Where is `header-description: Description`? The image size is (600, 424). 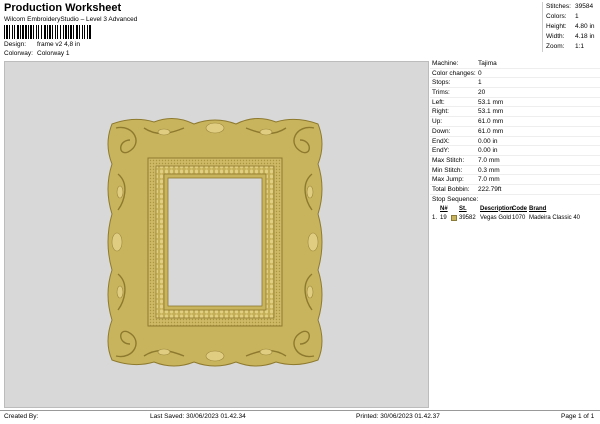
header-description: Description is located at coordinates (497, 208).